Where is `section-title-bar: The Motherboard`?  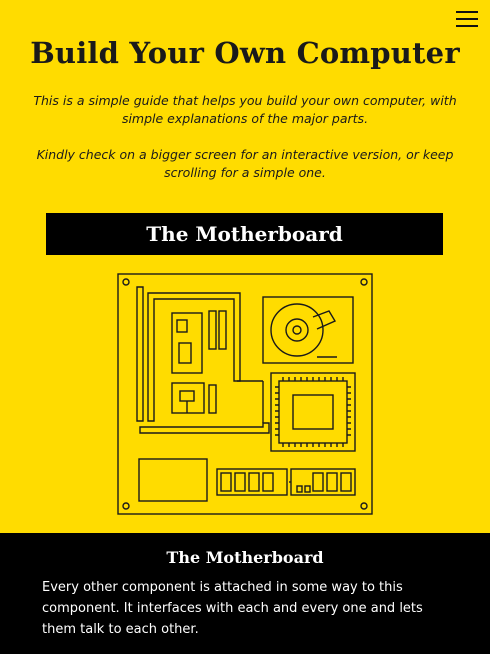 section-title-bar: The Motherboard is located at coordinates (244, 234).